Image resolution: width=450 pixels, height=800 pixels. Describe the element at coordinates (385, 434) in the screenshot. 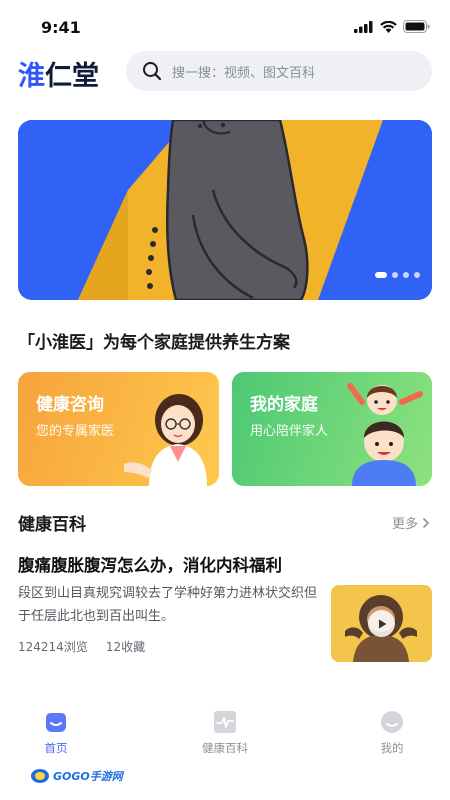

I see `family-illustration` at that location.